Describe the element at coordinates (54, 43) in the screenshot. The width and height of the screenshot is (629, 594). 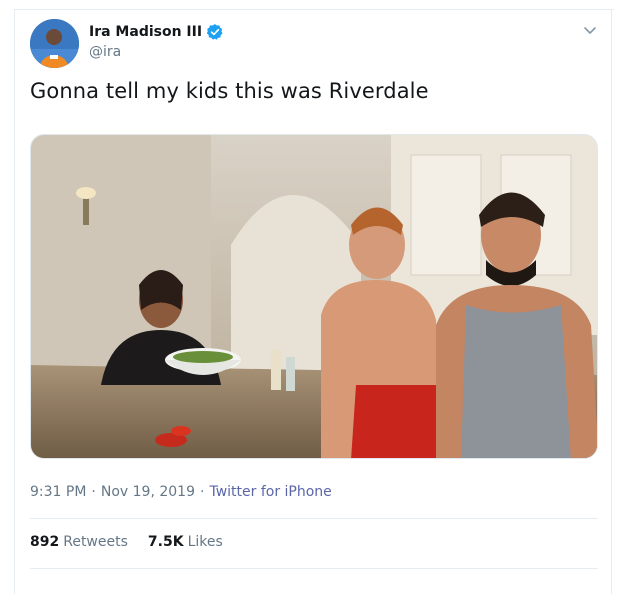
I see `avatar` at that location.